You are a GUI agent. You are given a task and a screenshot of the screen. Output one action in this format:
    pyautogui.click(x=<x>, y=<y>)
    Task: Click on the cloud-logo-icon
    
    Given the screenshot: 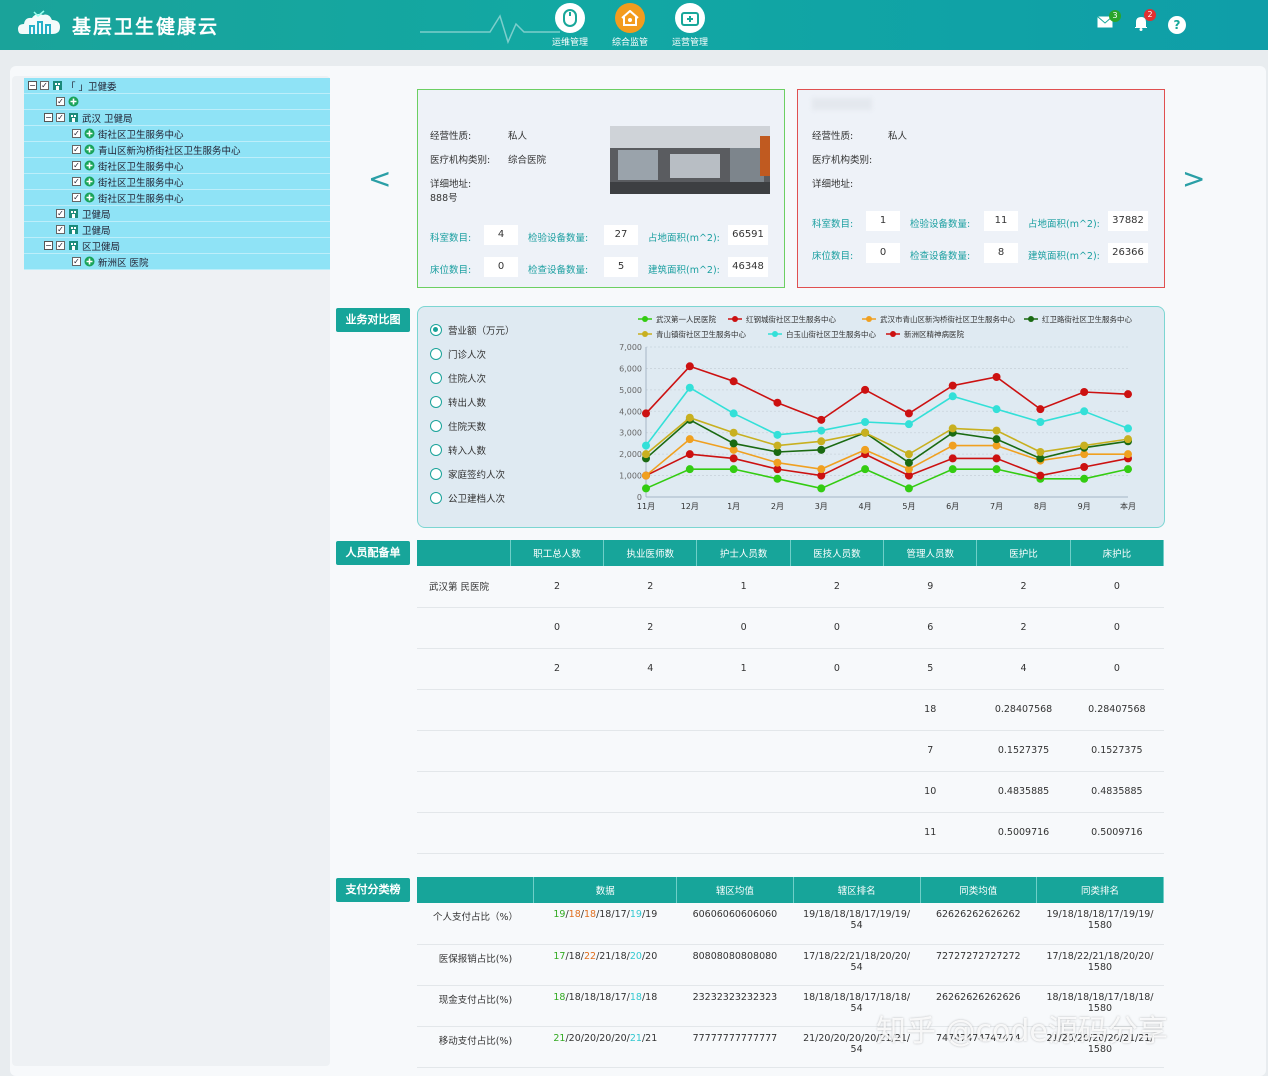 What is the action you would take?
    pyautogui.click(x=39, y=22)
    